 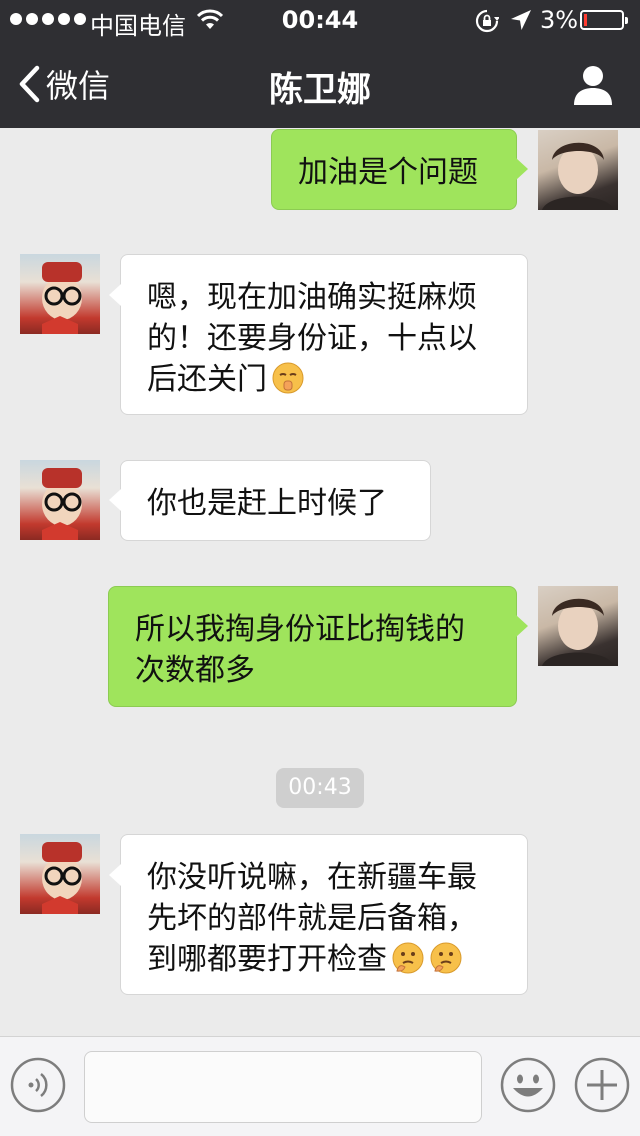 I want to click on plus-icon, so click(x=602, y=1085).